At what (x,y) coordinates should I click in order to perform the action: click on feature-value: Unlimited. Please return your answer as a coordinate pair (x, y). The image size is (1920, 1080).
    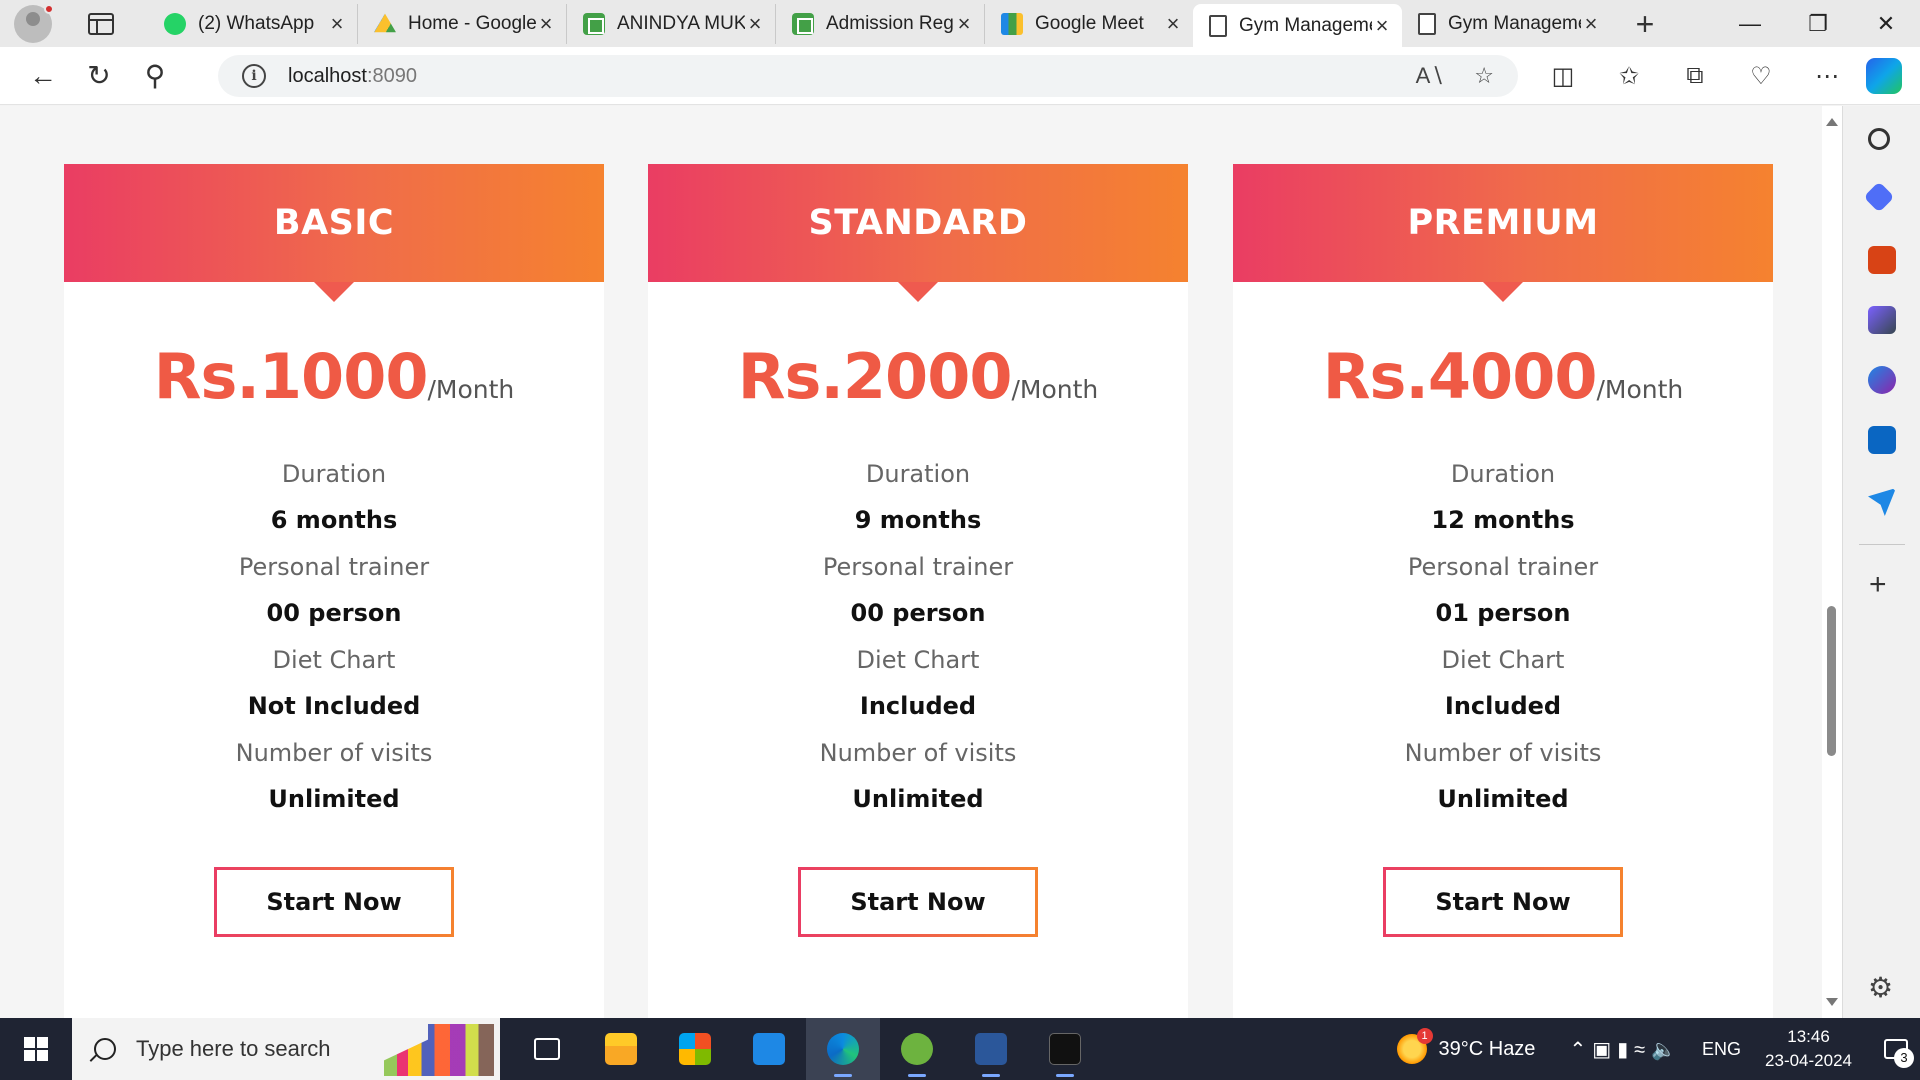
    Looking at the image, I should click on (334, 799).